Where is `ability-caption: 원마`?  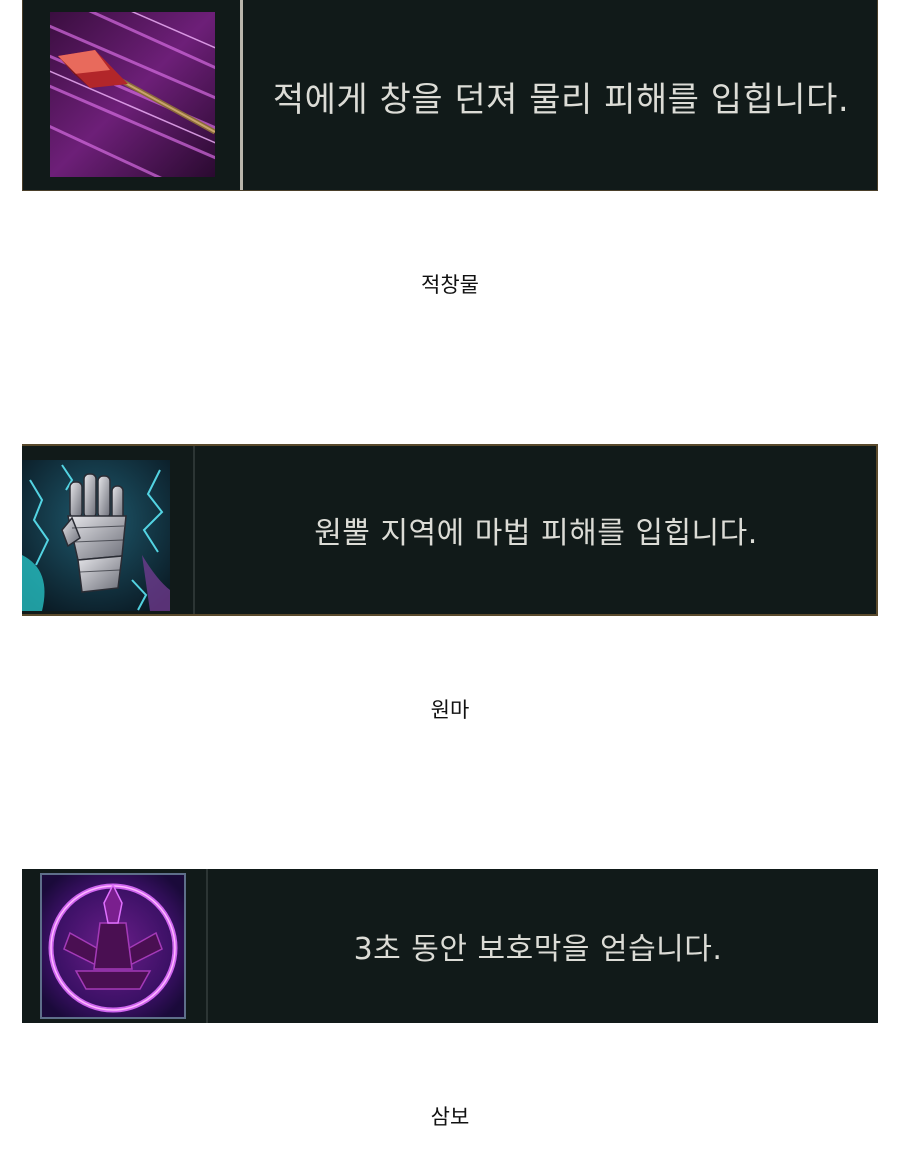 ability-caption: 원마 is located at coordinates (450, 710).